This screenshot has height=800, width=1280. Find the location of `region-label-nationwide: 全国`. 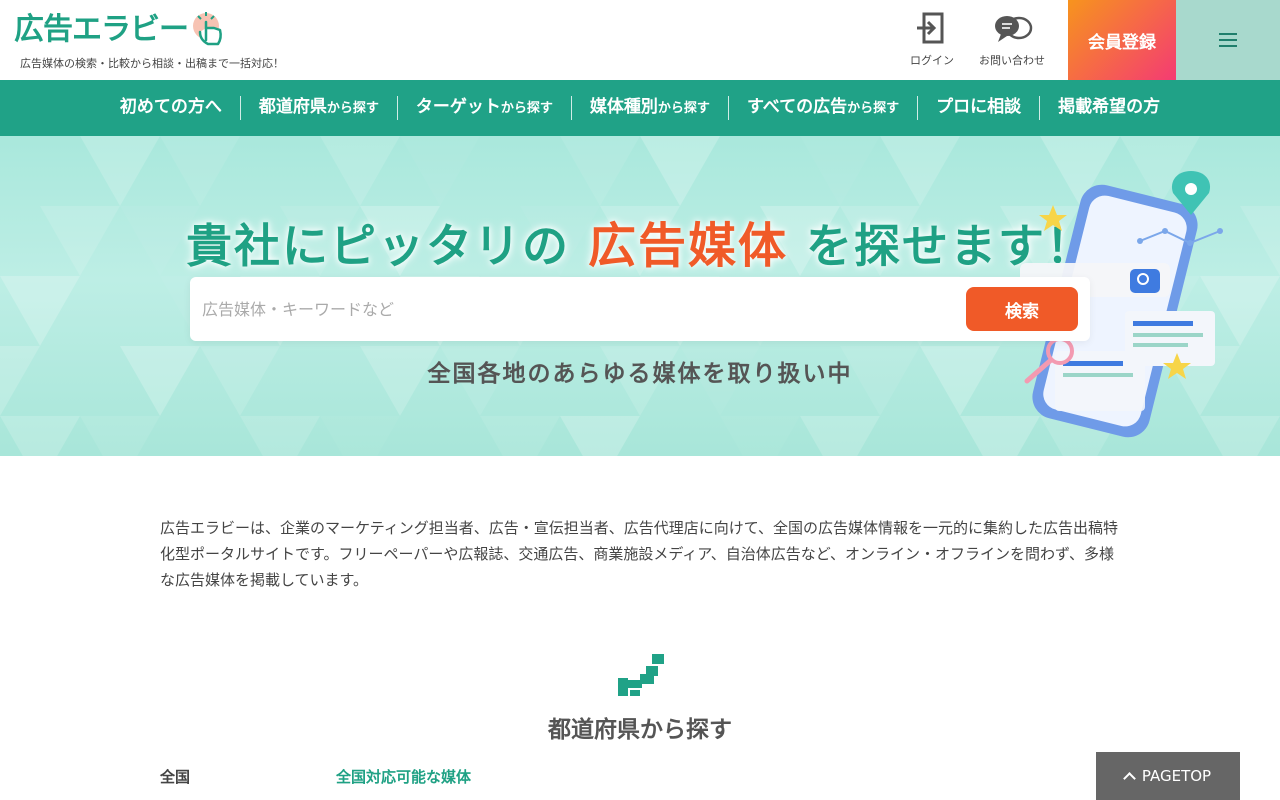

region-label-nationwide: 全国 is located at coordinates (175, 777).